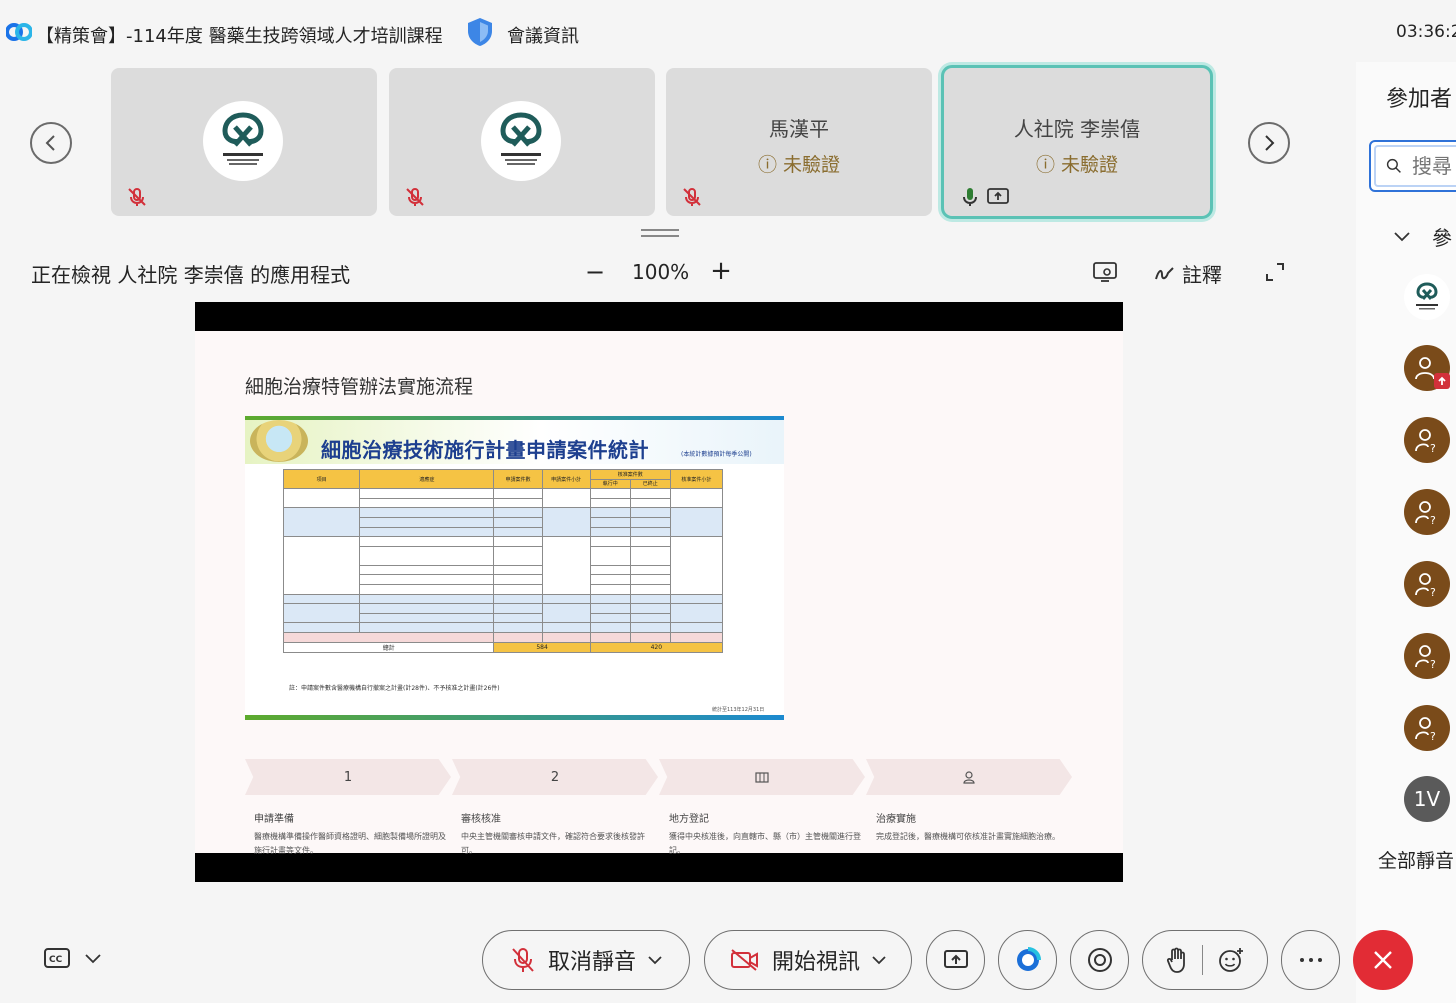  I want to click on screen-options-icon, so click(1105, 272).